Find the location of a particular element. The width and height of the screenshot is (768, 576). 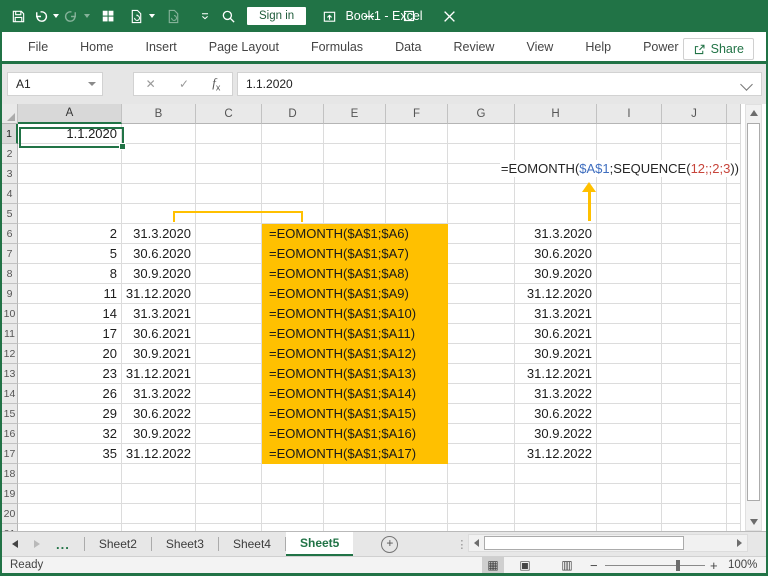

ribbon-display-options-icon is located at coordinates (329, 16).